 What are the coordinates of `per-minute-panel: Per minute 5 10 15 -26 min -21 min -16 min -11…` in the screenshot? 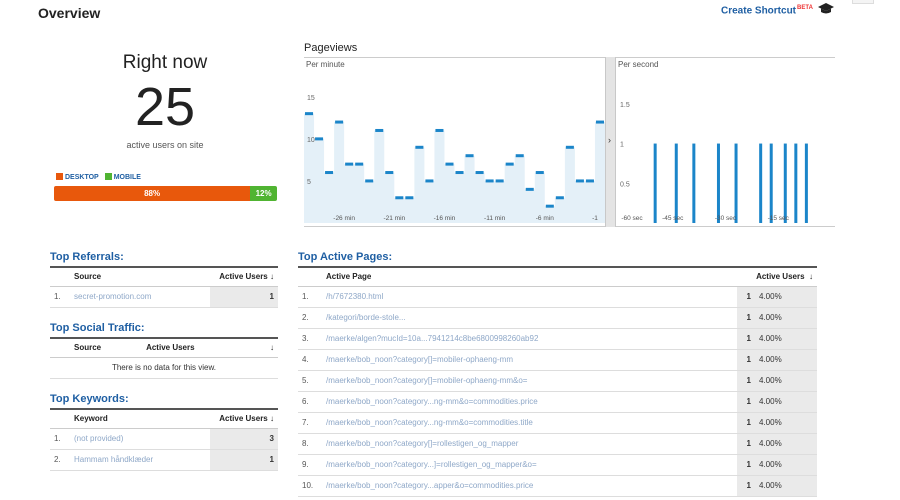 It's located at (454, 142).